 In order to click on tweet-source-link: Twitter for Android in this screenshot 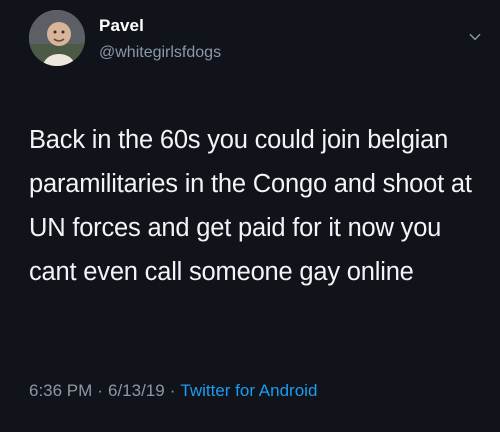, I will do `click(248, 390)`.